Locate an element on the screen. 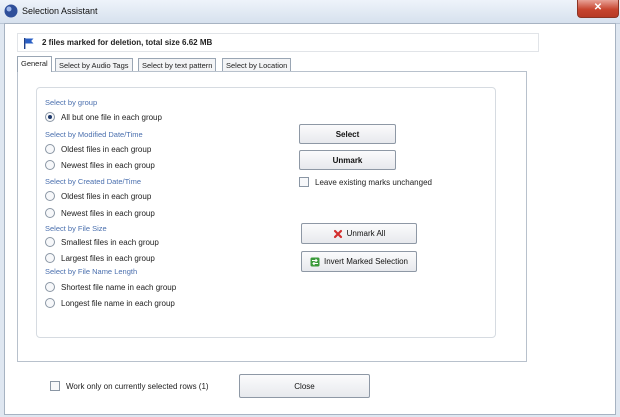  tab-audio-tags: Select by Audio Tags is located at coordinates (94, 65).